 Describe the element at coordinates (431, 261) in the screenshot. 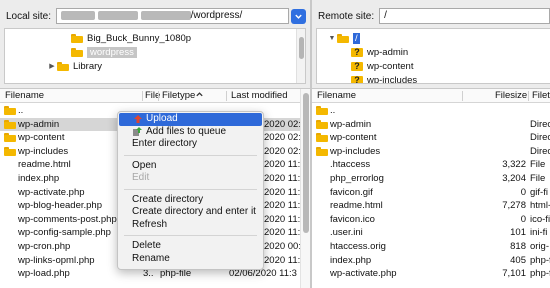

I see `file-row: index.php 405 php-fi` at that location.